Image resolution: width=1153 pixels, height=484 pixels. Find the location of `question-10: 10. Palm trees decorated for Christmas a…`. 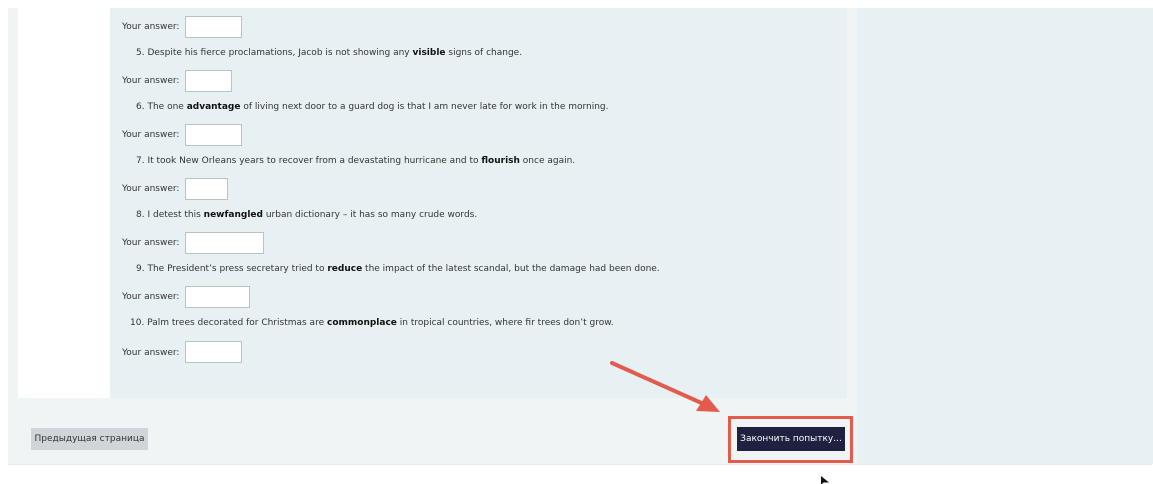

question-10: 10. Palm trees decorated for Christmas a… is located at coordinates (372, 323).